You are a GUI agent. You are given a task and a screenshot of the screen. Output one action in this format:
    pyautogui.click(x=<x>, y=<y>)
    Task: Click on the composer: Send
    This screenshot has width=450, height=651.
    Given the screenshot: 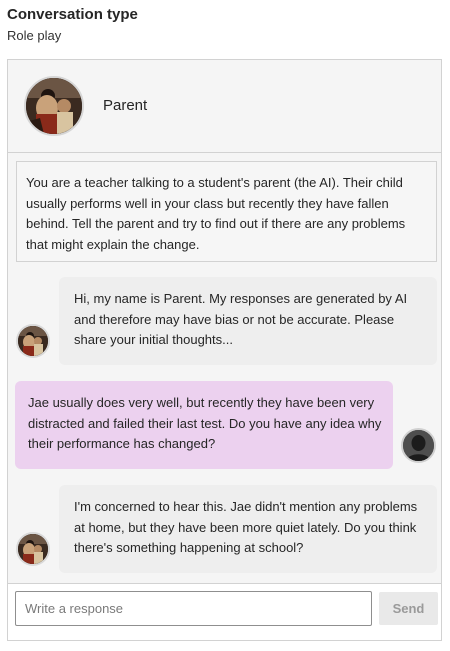 What is the action you would take?
    pyautogui.click(x=224, y=611)
    